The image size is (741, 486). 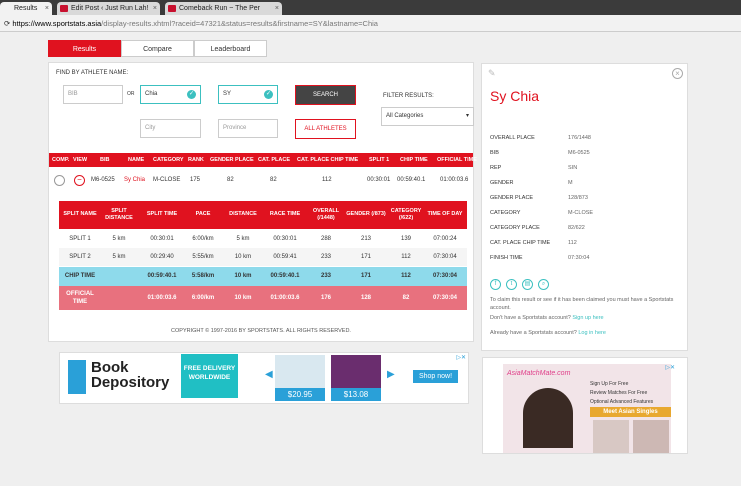 I want to click on split-cell: SPLIT 1, so click(x=80, y=239).